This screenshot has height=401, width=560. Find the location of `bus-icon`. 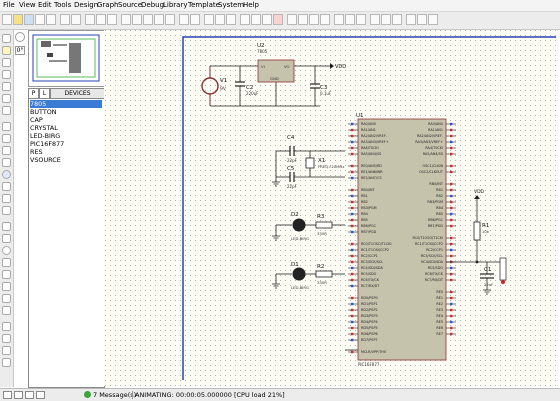

bus-icon is located at coordinates (6, 98).